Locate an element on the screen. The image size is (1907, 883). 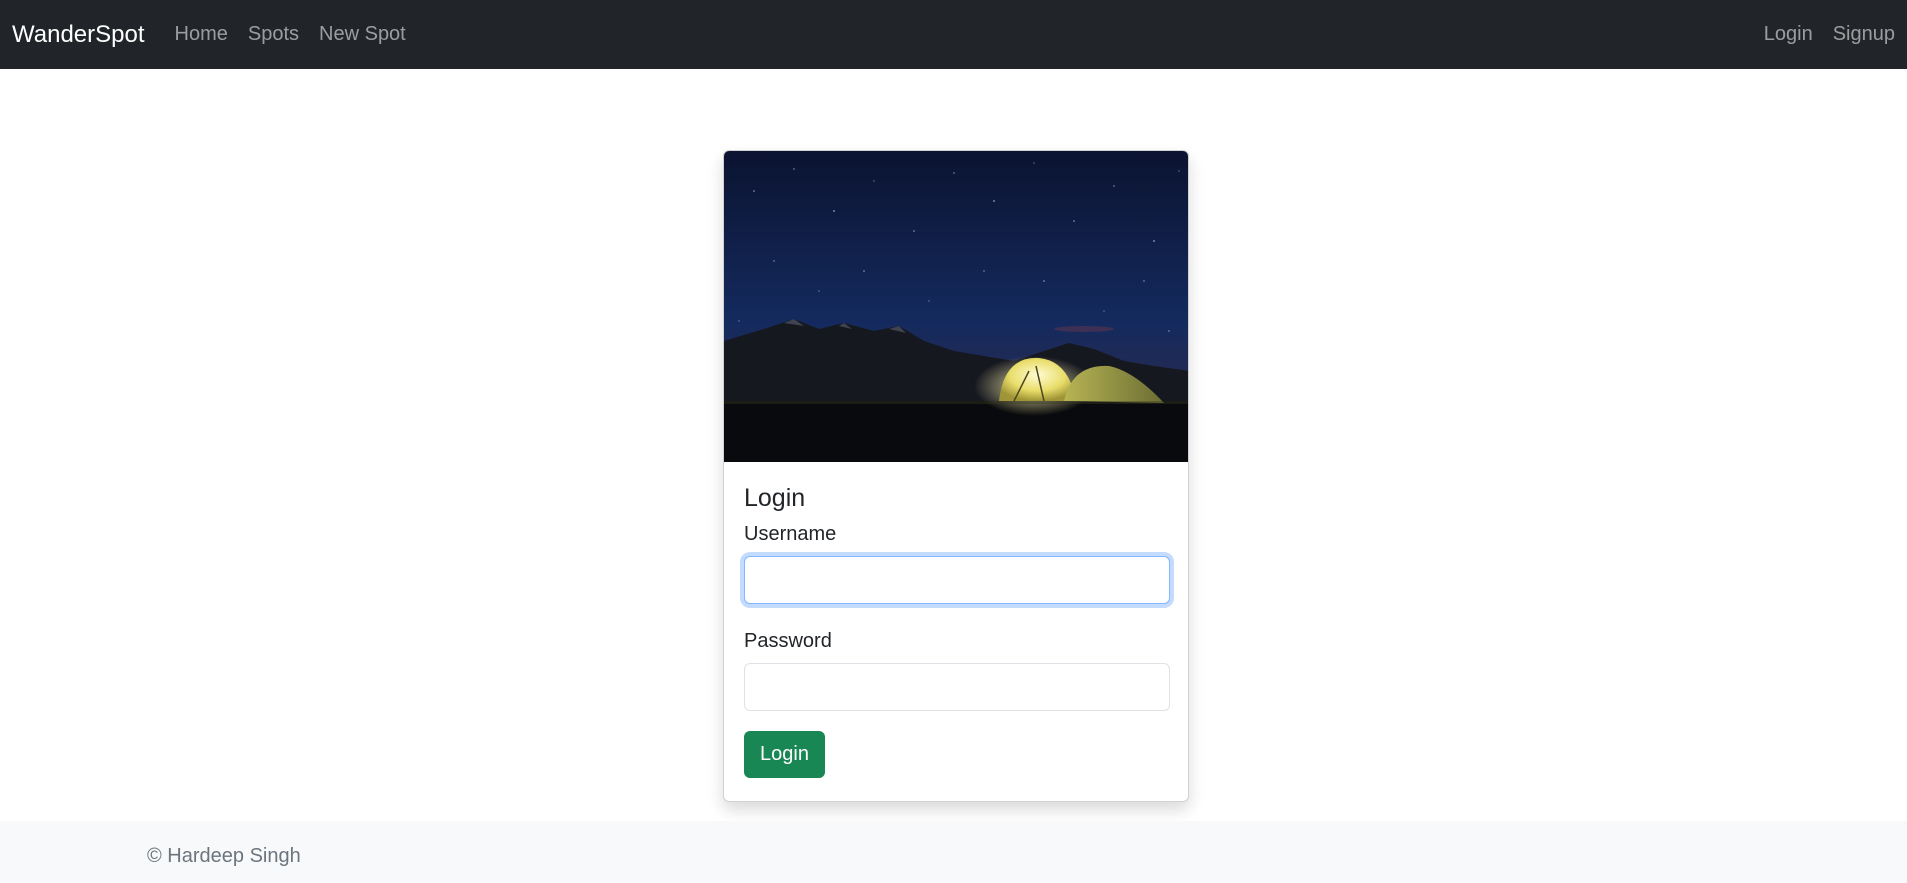
login-button: Login is located at coordinates (784, 754).